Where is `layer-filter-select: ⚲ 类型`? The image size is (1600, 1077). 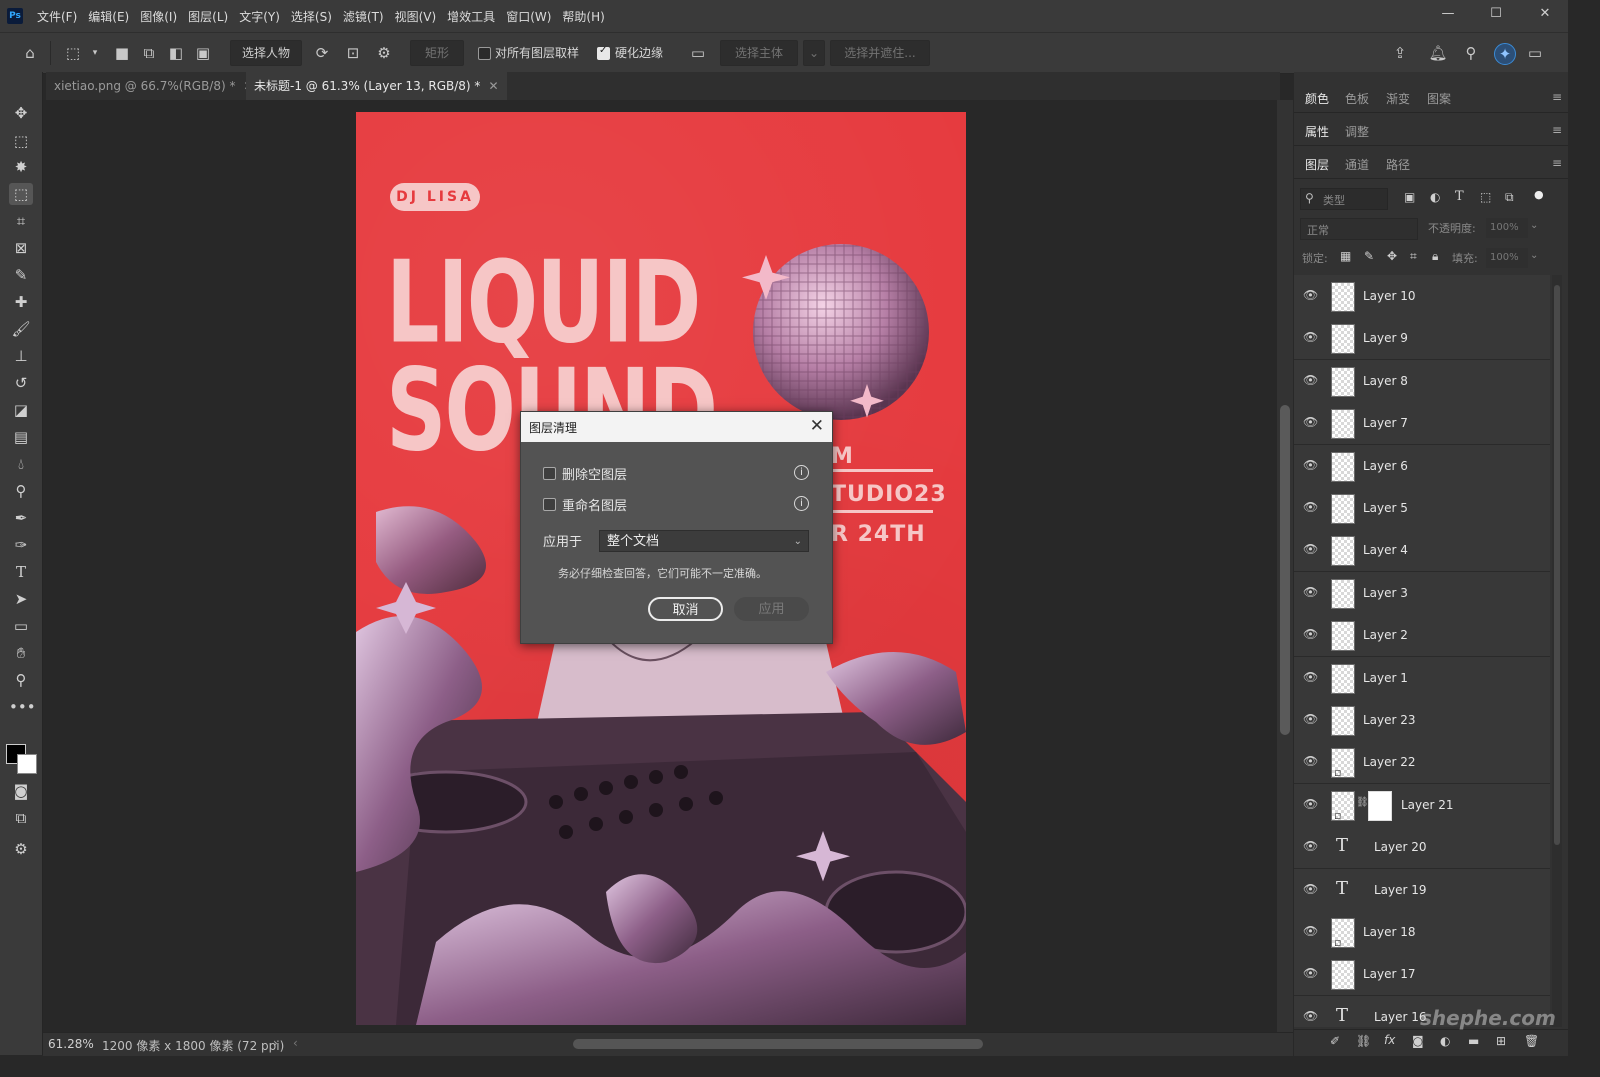 layer-filter-select: ⚲ 类型 is located at coordinates (1344, 199).